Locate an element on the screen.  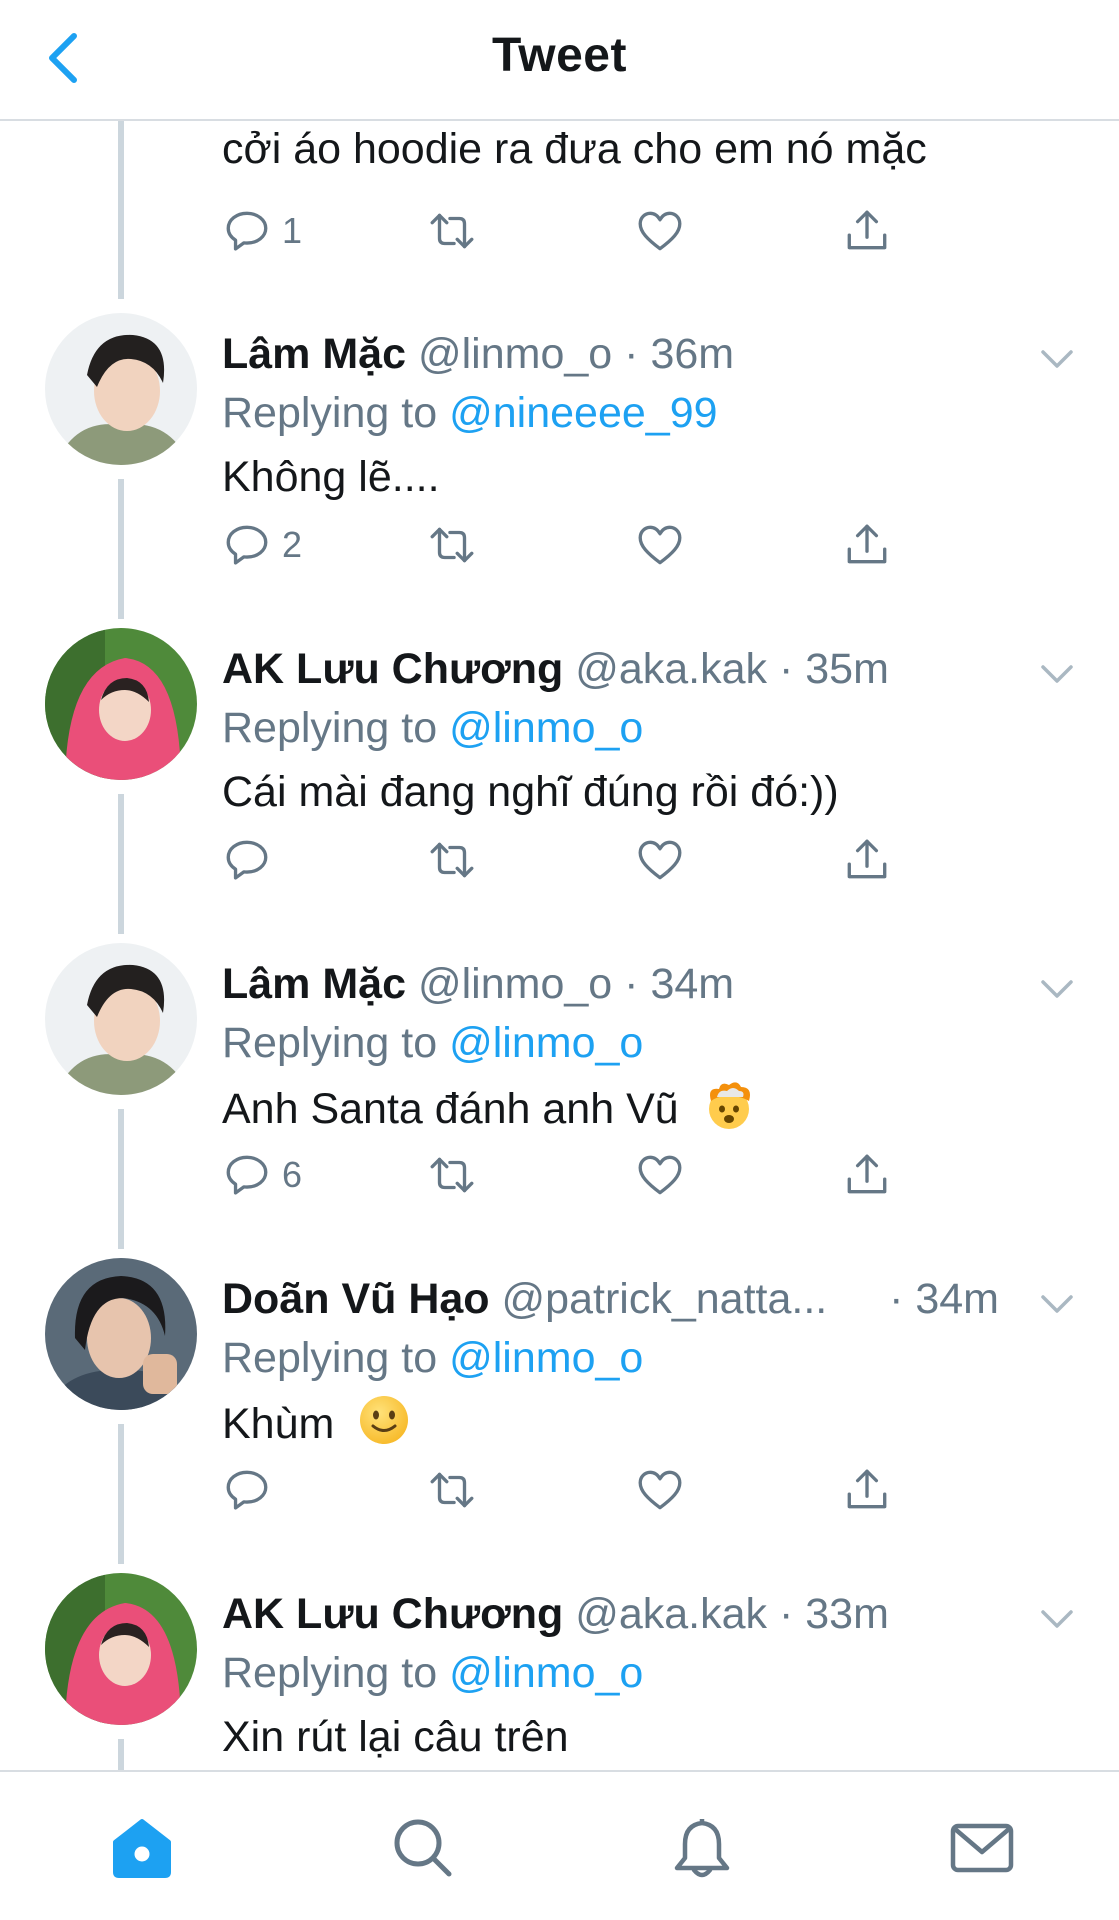
tweet-actions: 6 is located at coordinates (572, 1175).